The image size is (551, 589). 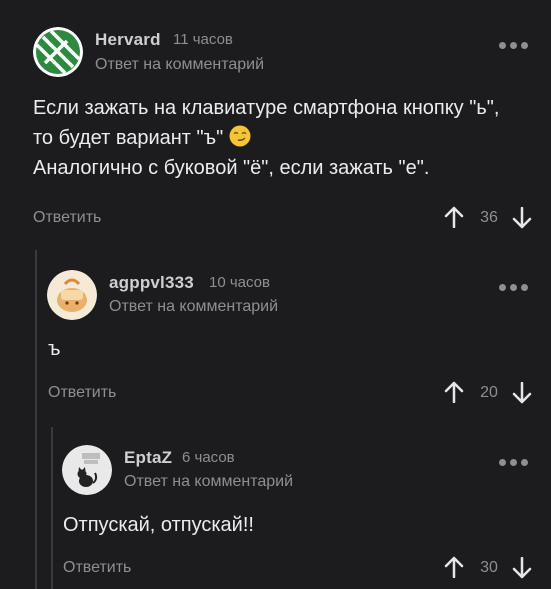 I want to click on avatar, so click(x=87, y=470).